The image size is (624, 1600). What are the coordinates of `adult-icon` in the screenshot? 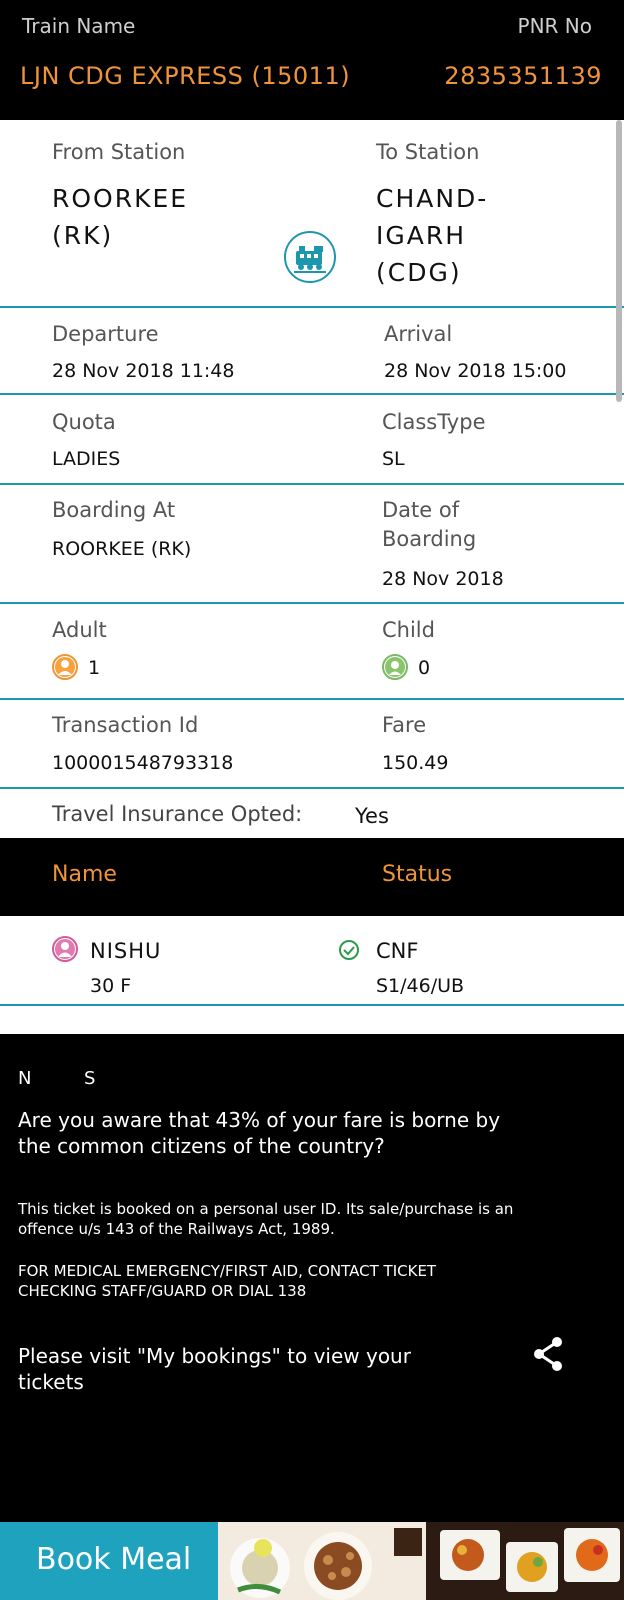 It's located at (65, 667).